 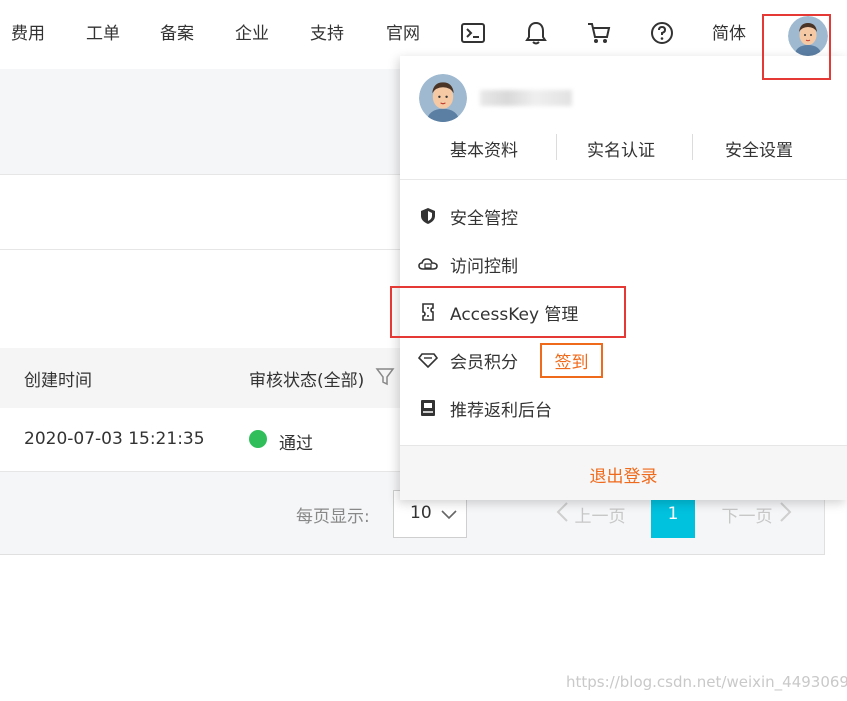 I want to click on shield-icon, so click(x=428, y=216).